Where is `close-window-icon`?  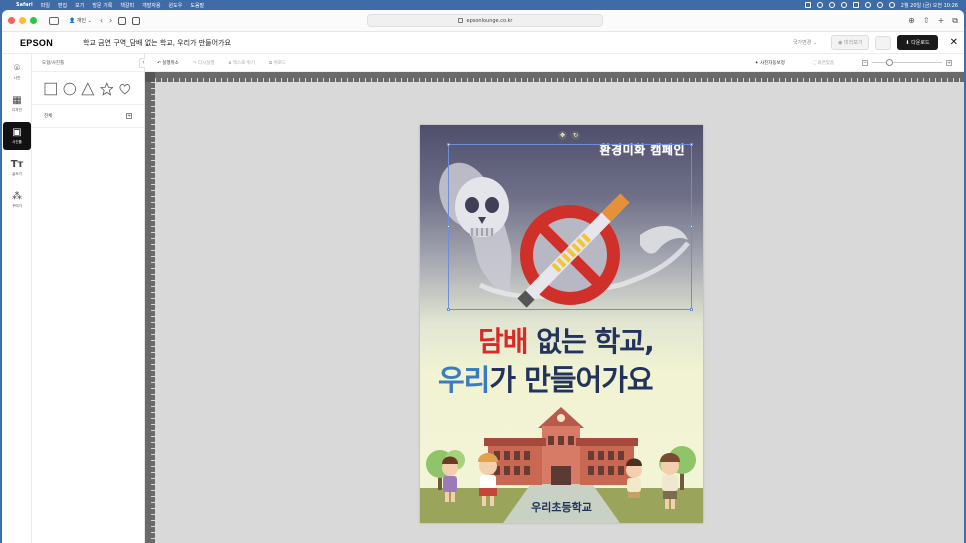 close-window-icon is located at coordinates (11, 20).